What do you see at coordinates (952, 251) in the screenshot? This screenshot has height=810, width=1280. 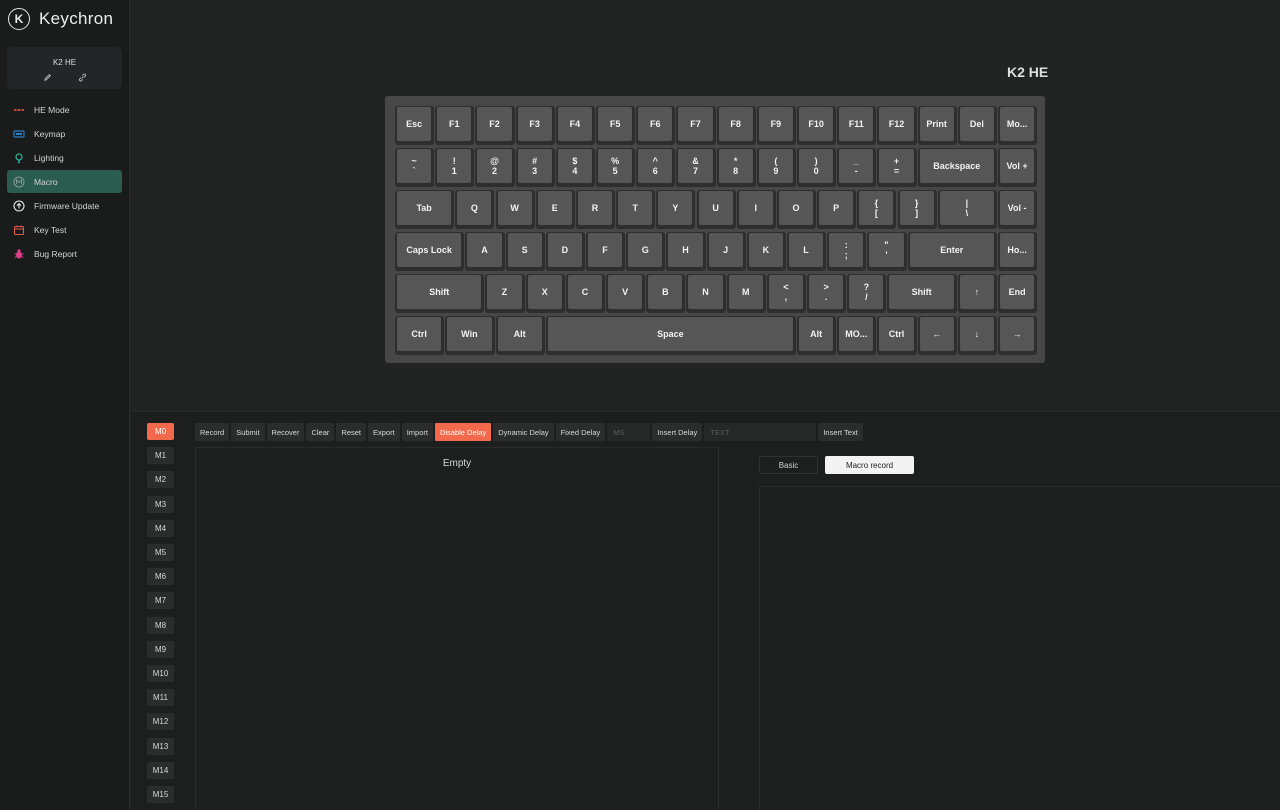 I see `key-enter: Enter` at bounding box center [952, 251].